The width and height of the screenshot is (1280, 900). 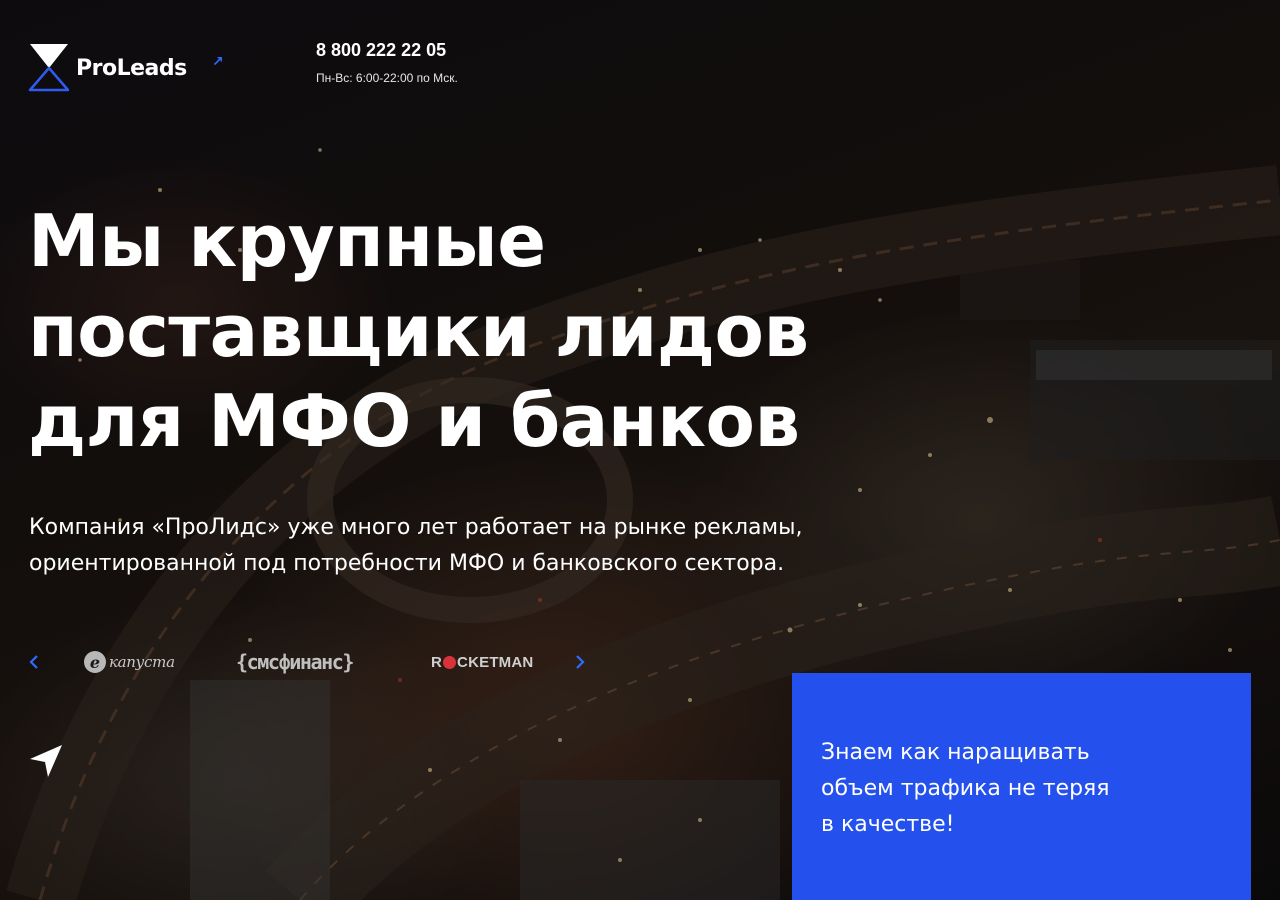 I want to click on headline-line: Мы крупные, so click(x=287, y=241).